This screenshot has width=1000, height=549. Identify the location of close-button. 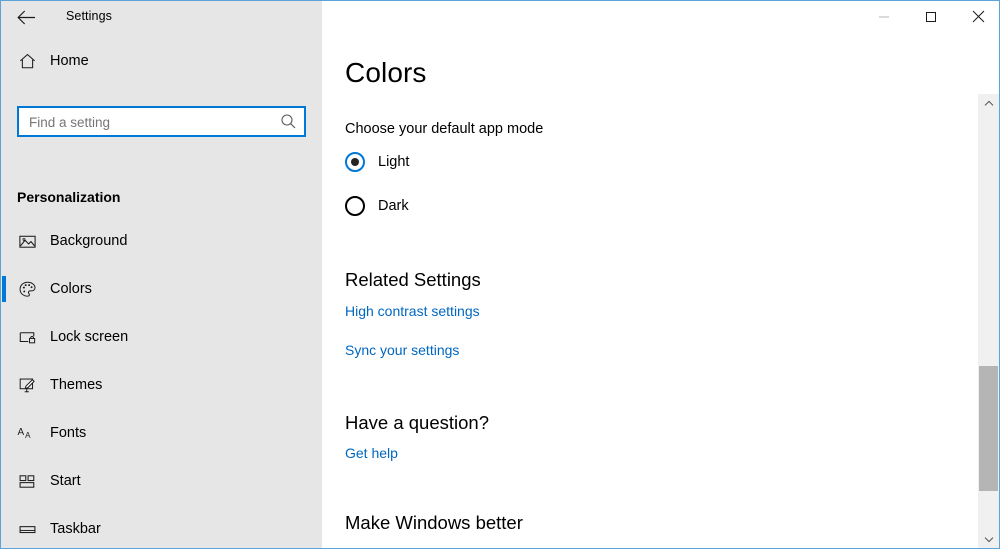
(977, 16).